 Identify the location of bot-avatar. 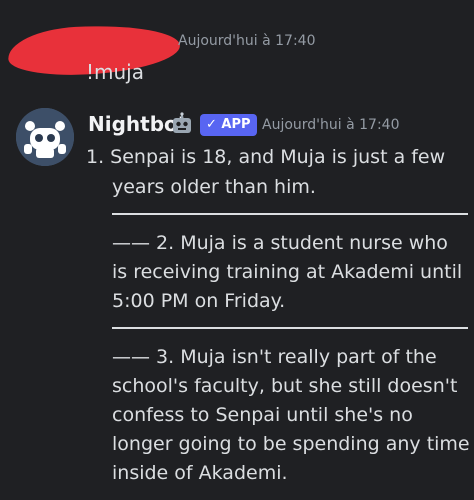
(45, 137).